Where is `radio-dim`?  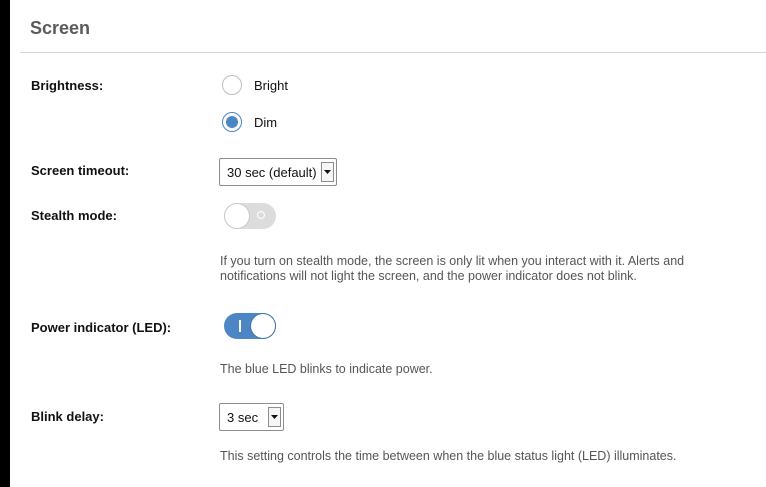
radio-dim is located at coordinates (232, 122).